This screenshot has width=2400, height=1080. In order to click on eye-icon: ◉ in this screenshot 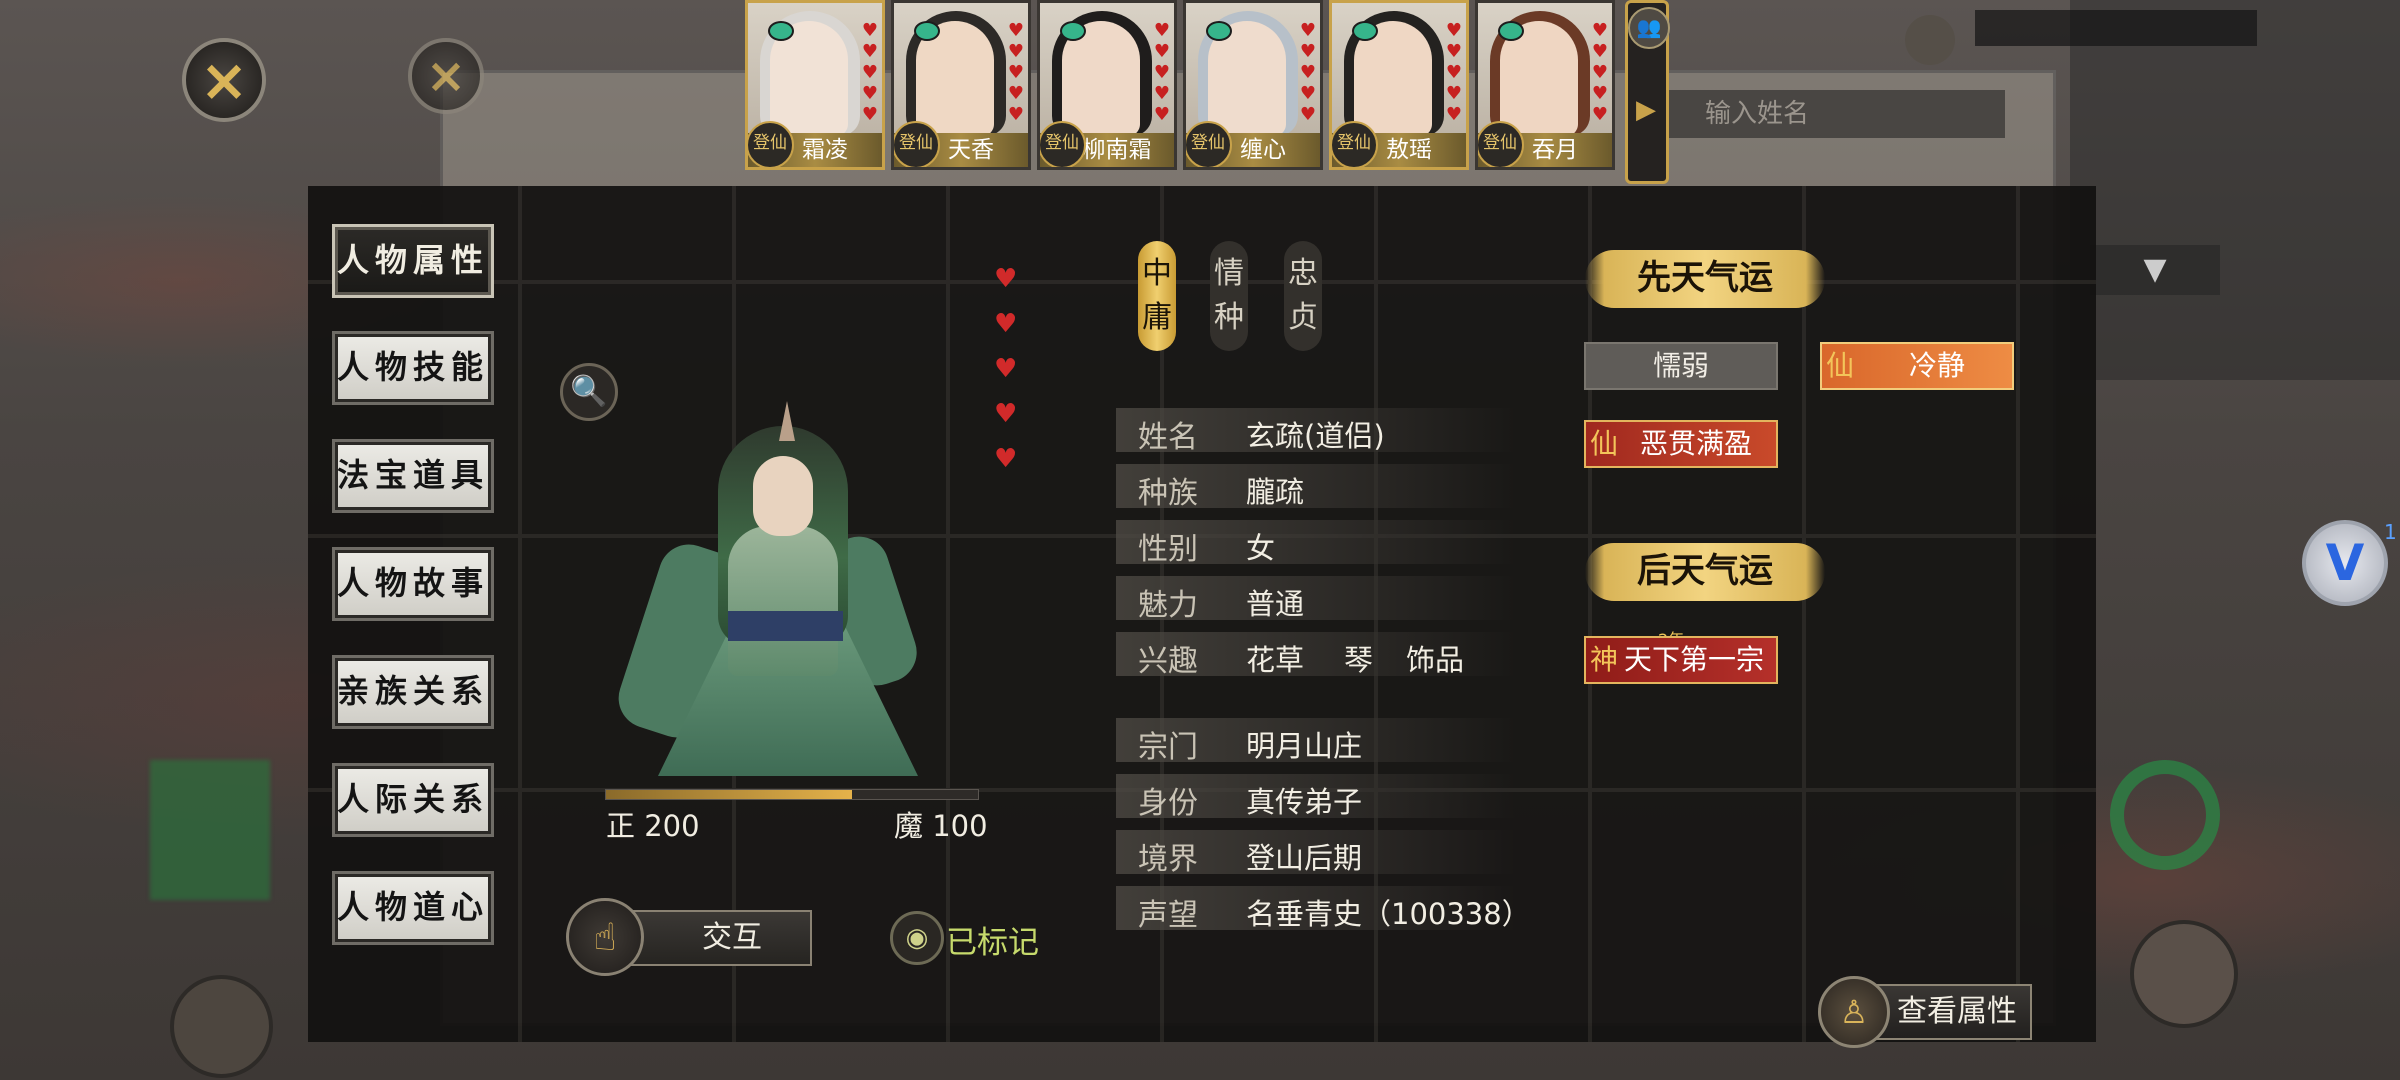, I will do `click(917, 938)`.